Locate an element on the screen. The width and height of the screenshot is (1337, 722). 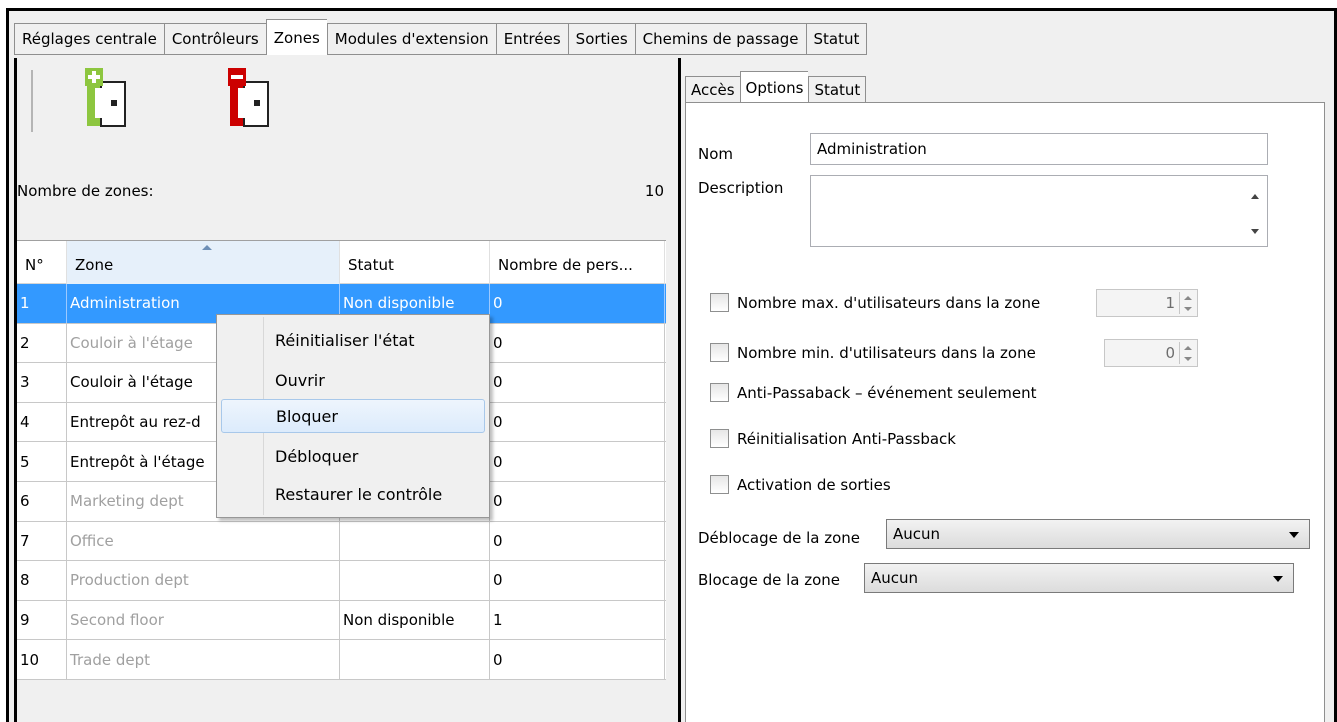
antipassback-label: Anti-Passaback – événement seulement is located at coordinates (887, 392).